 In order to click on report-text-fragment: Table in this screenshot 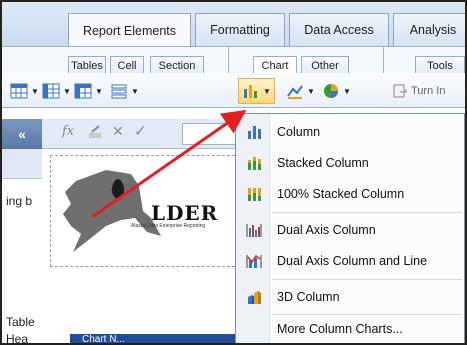, I will do `click(20, 322)`.